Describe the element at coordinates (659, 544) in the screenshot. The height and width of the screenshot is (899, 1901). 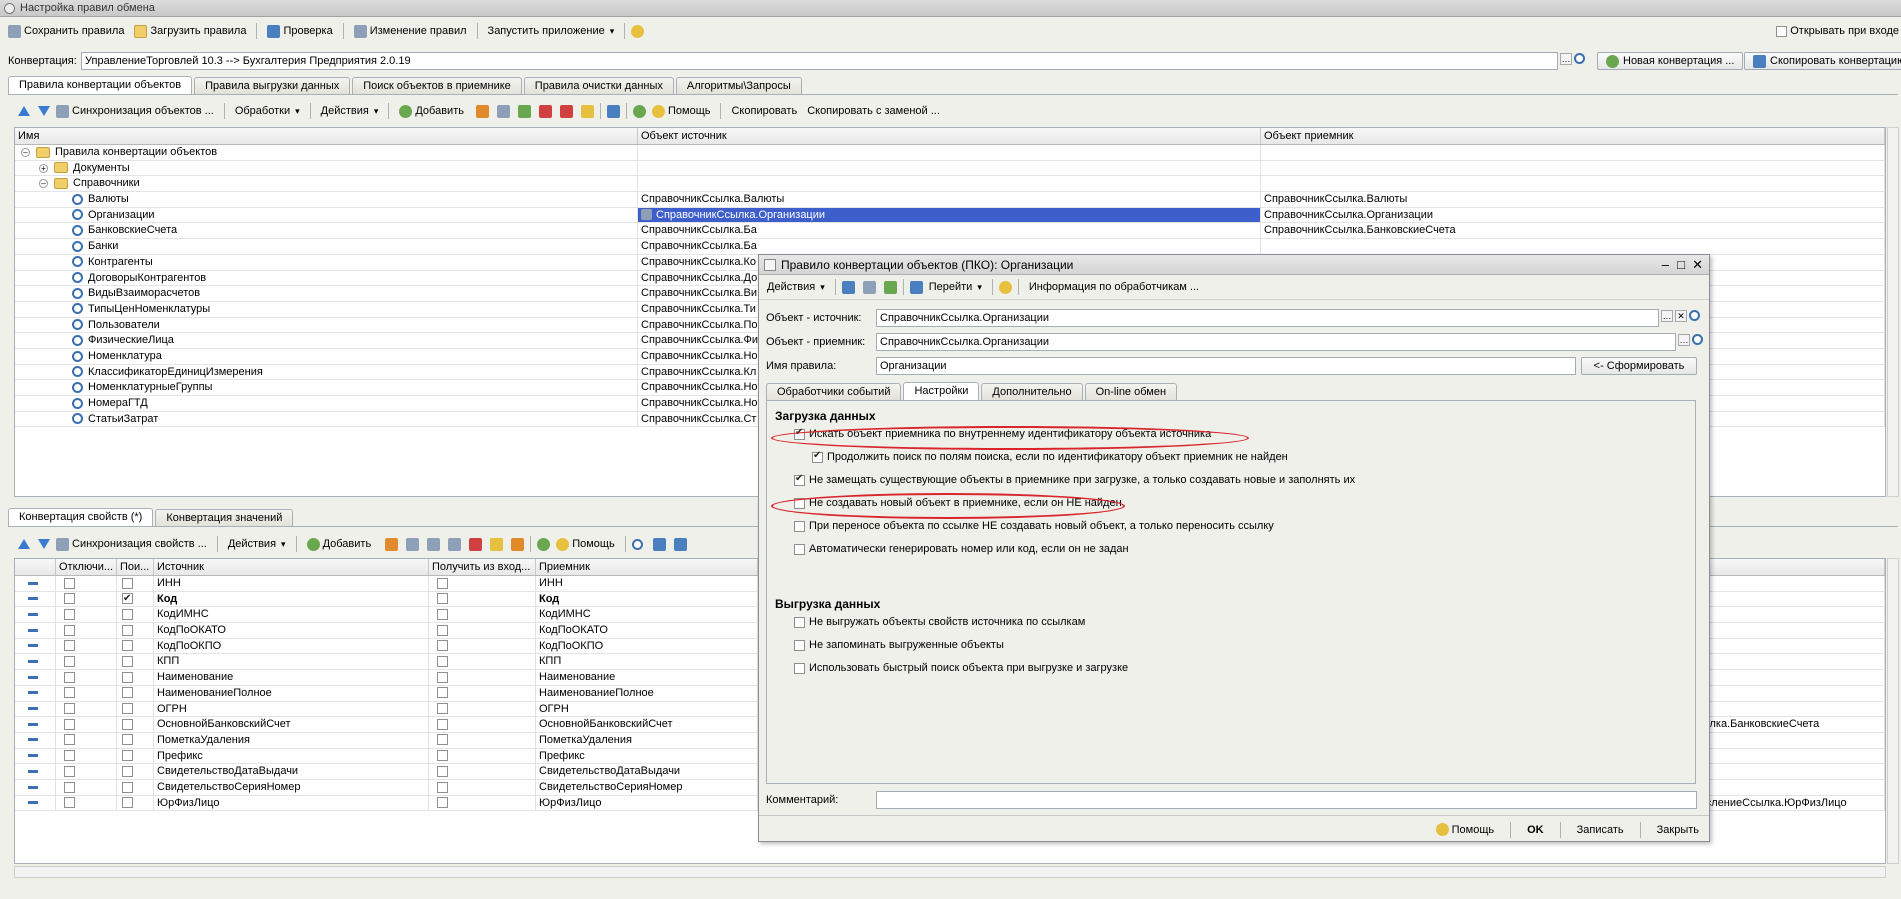
I see `arrow-left-icon` at that location.